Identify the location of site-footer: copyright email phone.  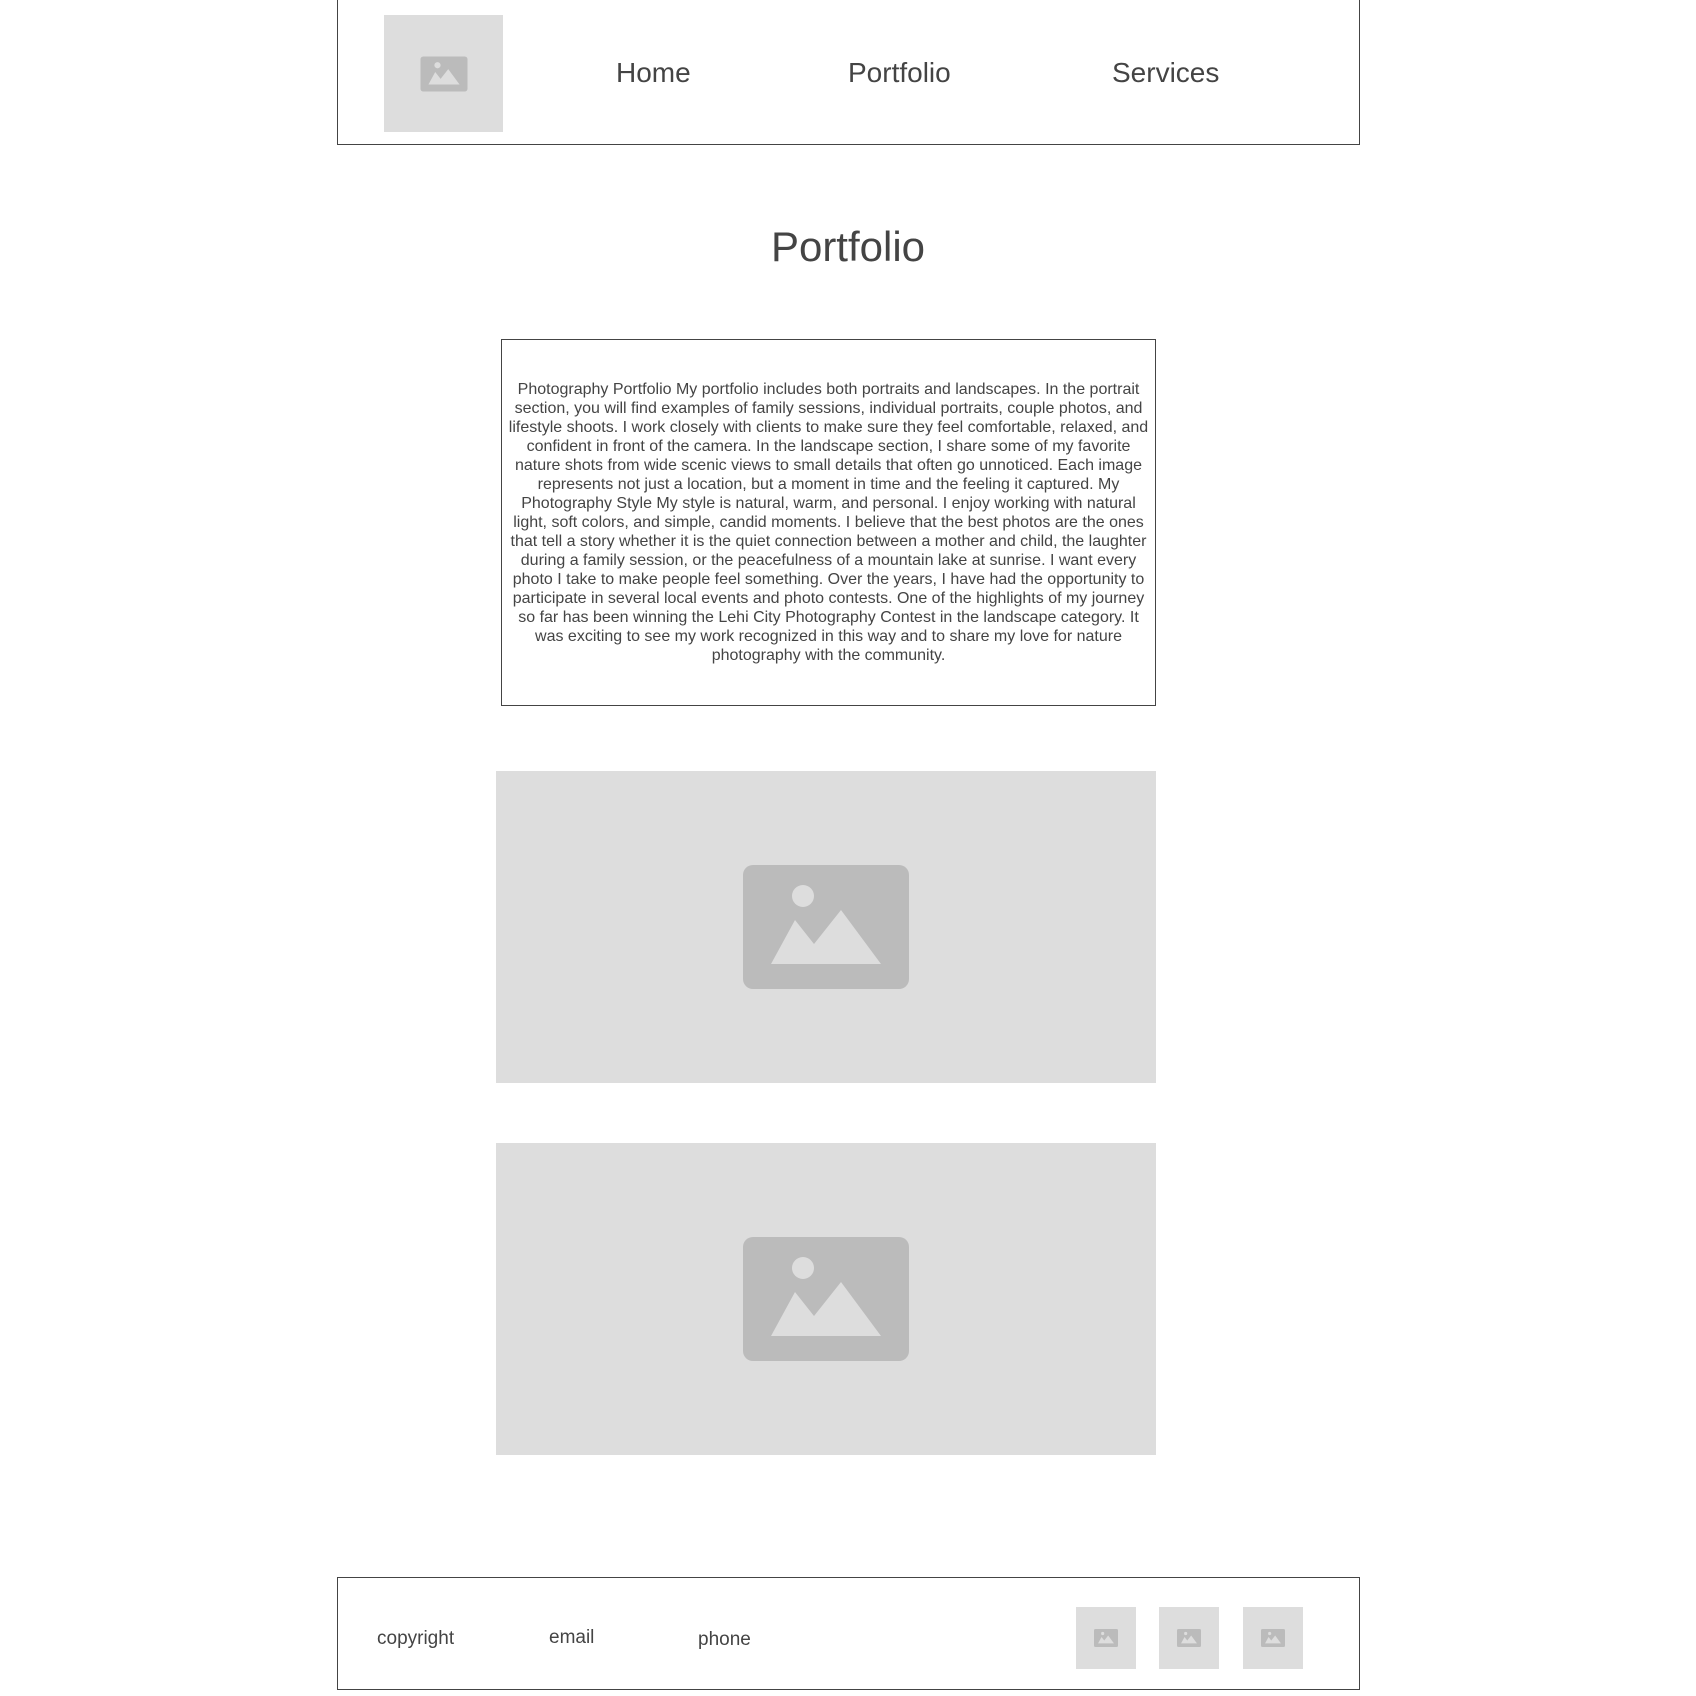
(848, 1633).